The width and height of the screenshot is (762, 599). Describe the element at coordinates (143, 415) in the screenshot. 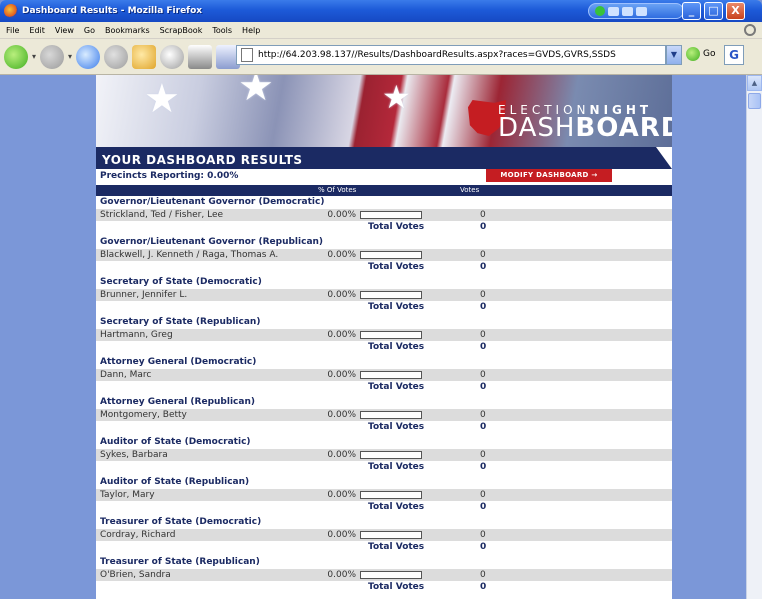

I see `candidate-name: Montgomery, Betty` at that location.